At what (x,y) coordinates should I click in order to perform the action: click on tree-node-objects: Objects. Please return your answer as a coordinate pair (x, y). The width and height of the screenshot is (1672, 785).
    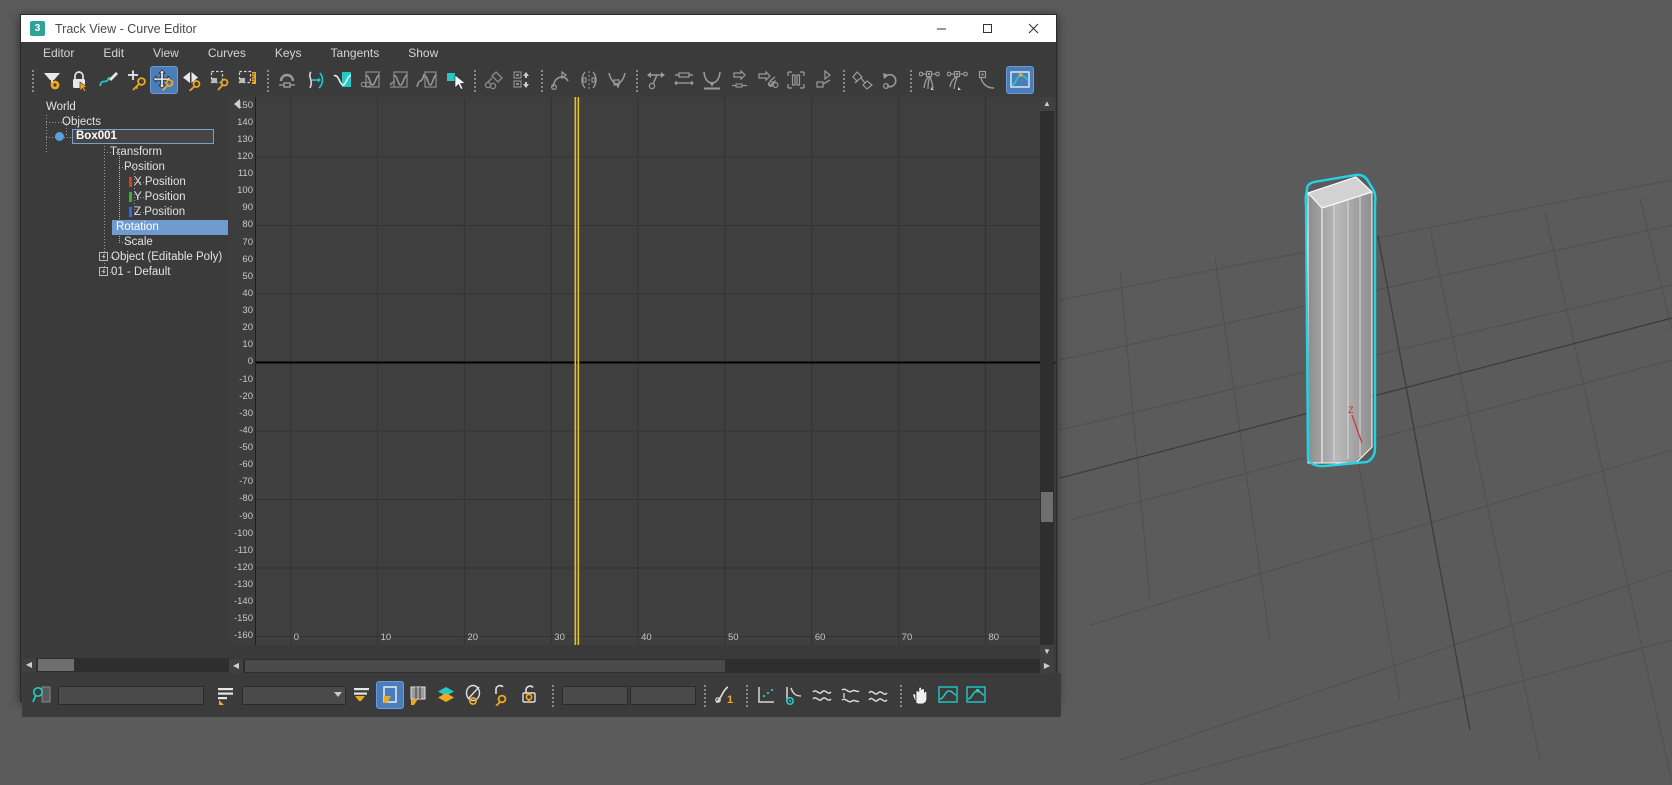
    Looking at the image, I should click on (81, 122).